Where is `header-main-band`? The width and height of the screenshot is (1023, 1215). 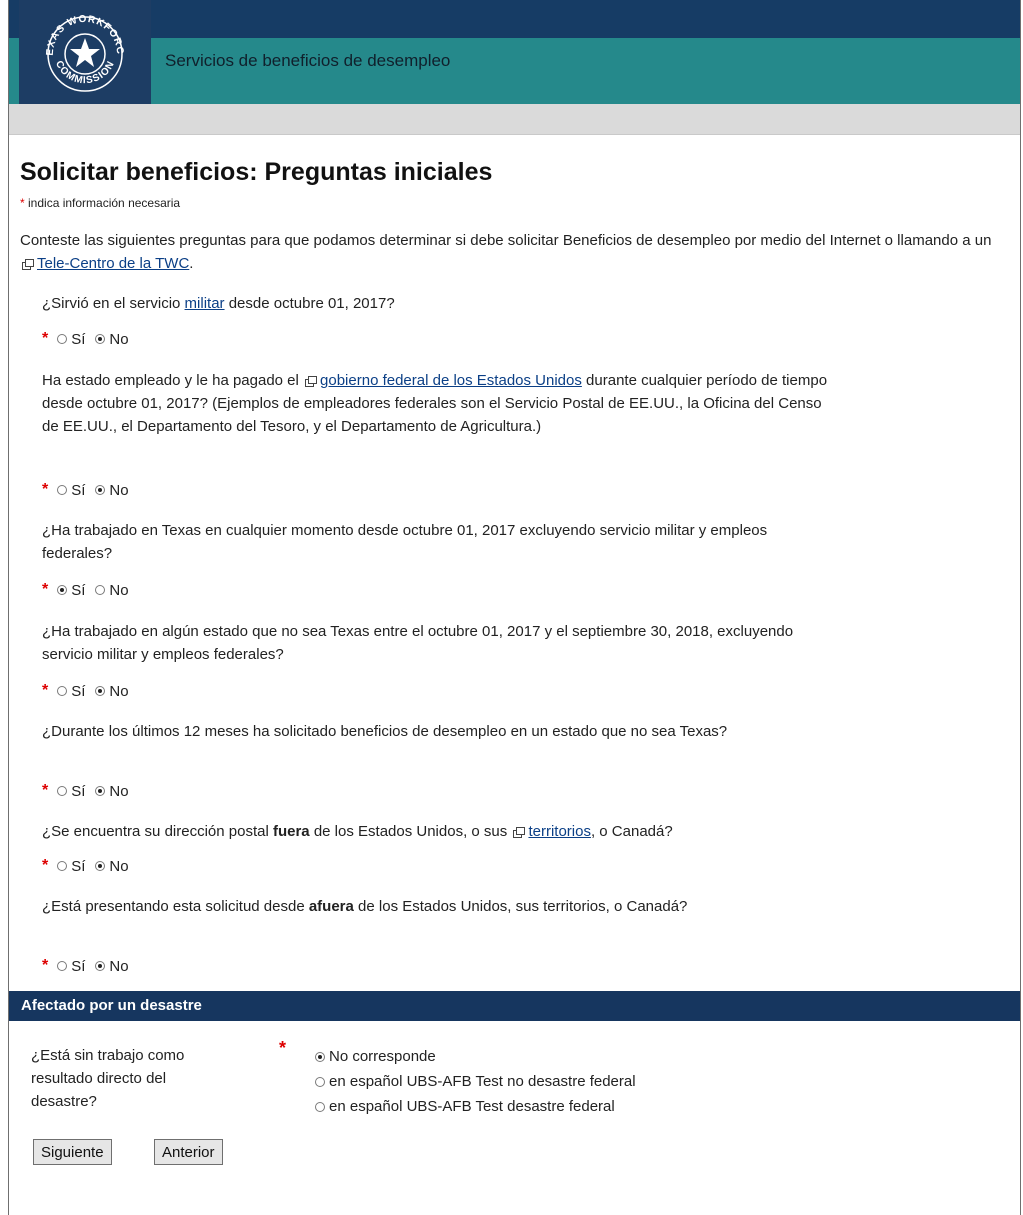 header-main-band is located at coordinates (514, 71).